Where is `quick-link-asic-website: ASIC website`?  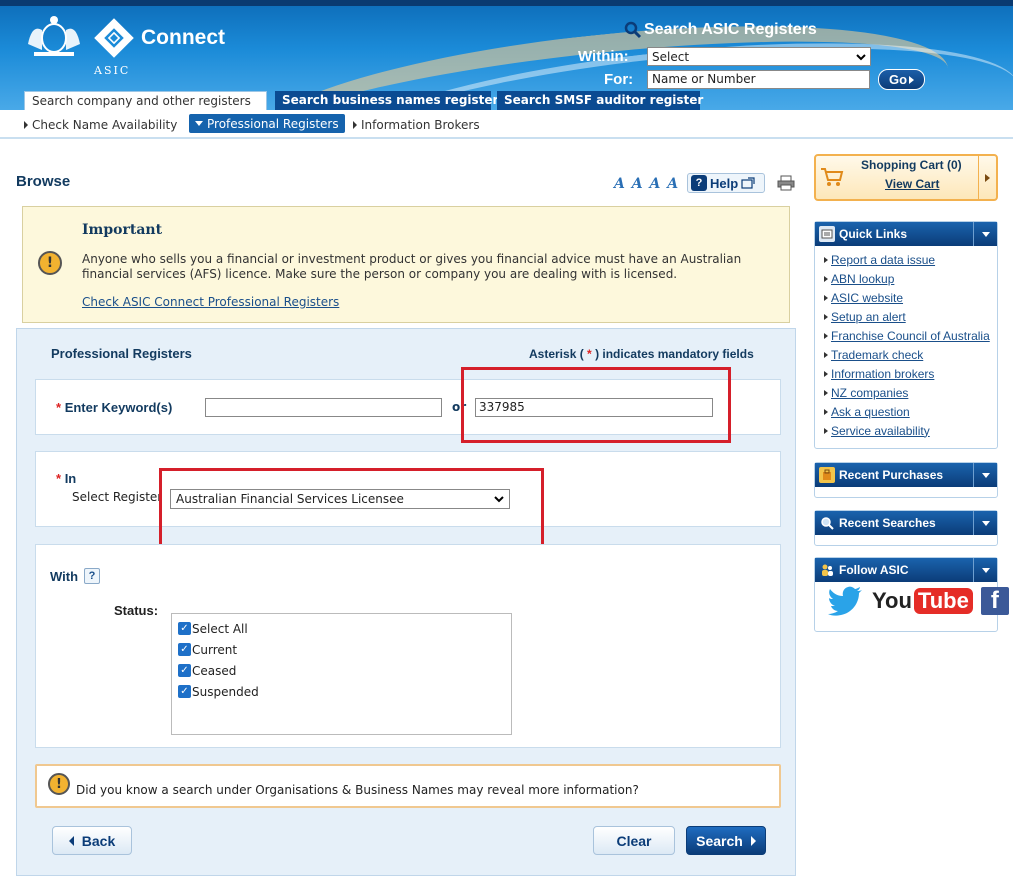 quick-link-asic-website: ASIC website is located at coordinates (910, 297).